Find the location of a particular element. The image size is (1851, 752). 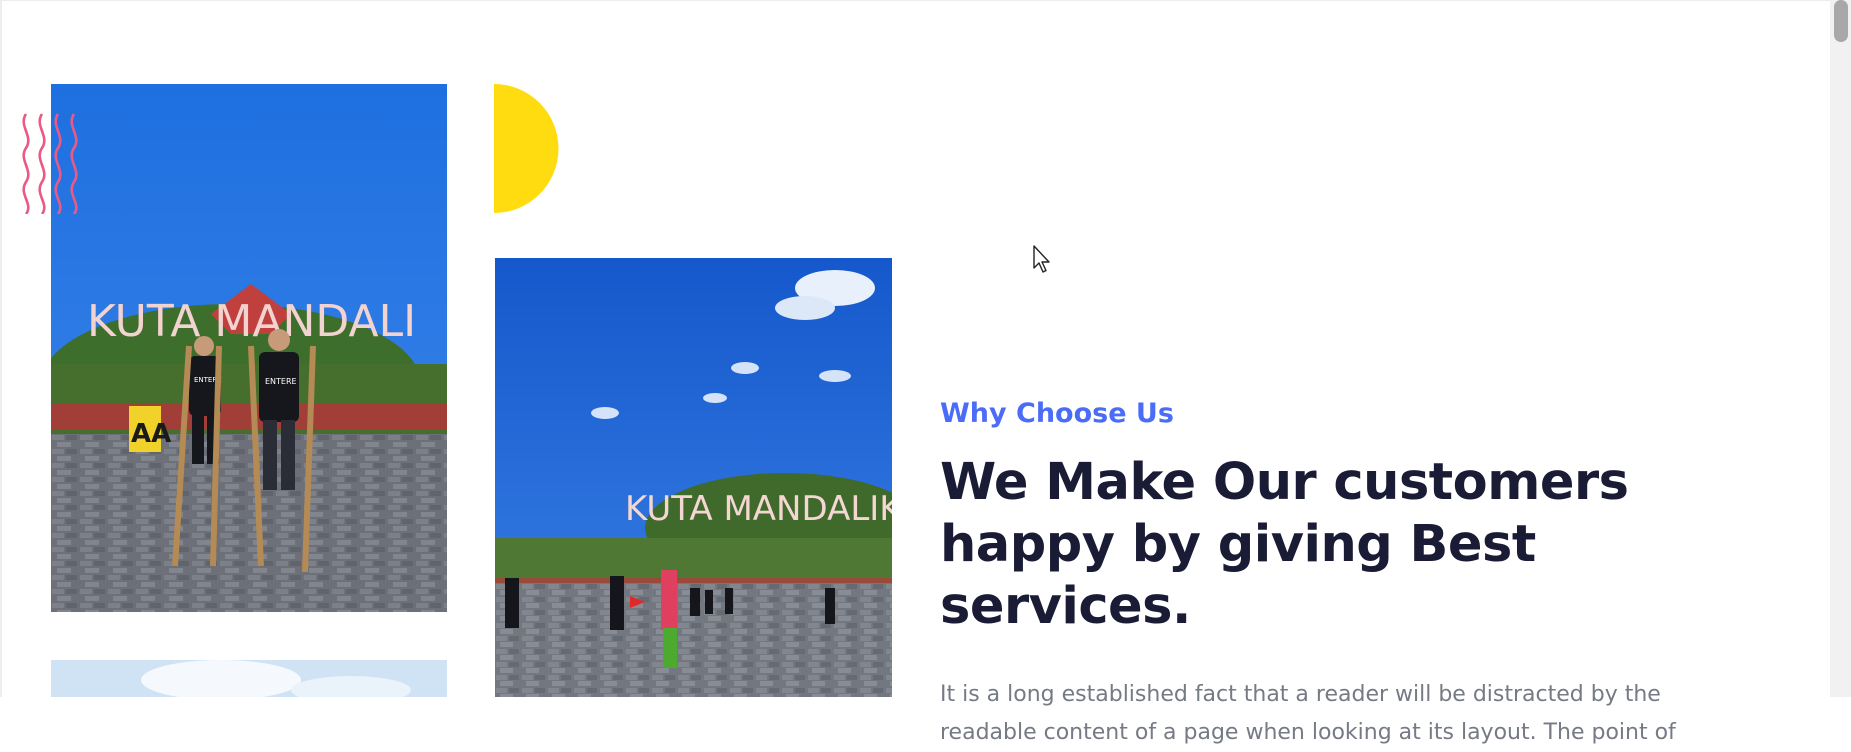

photo-sky-clouds is located at coordinates (249, 678).